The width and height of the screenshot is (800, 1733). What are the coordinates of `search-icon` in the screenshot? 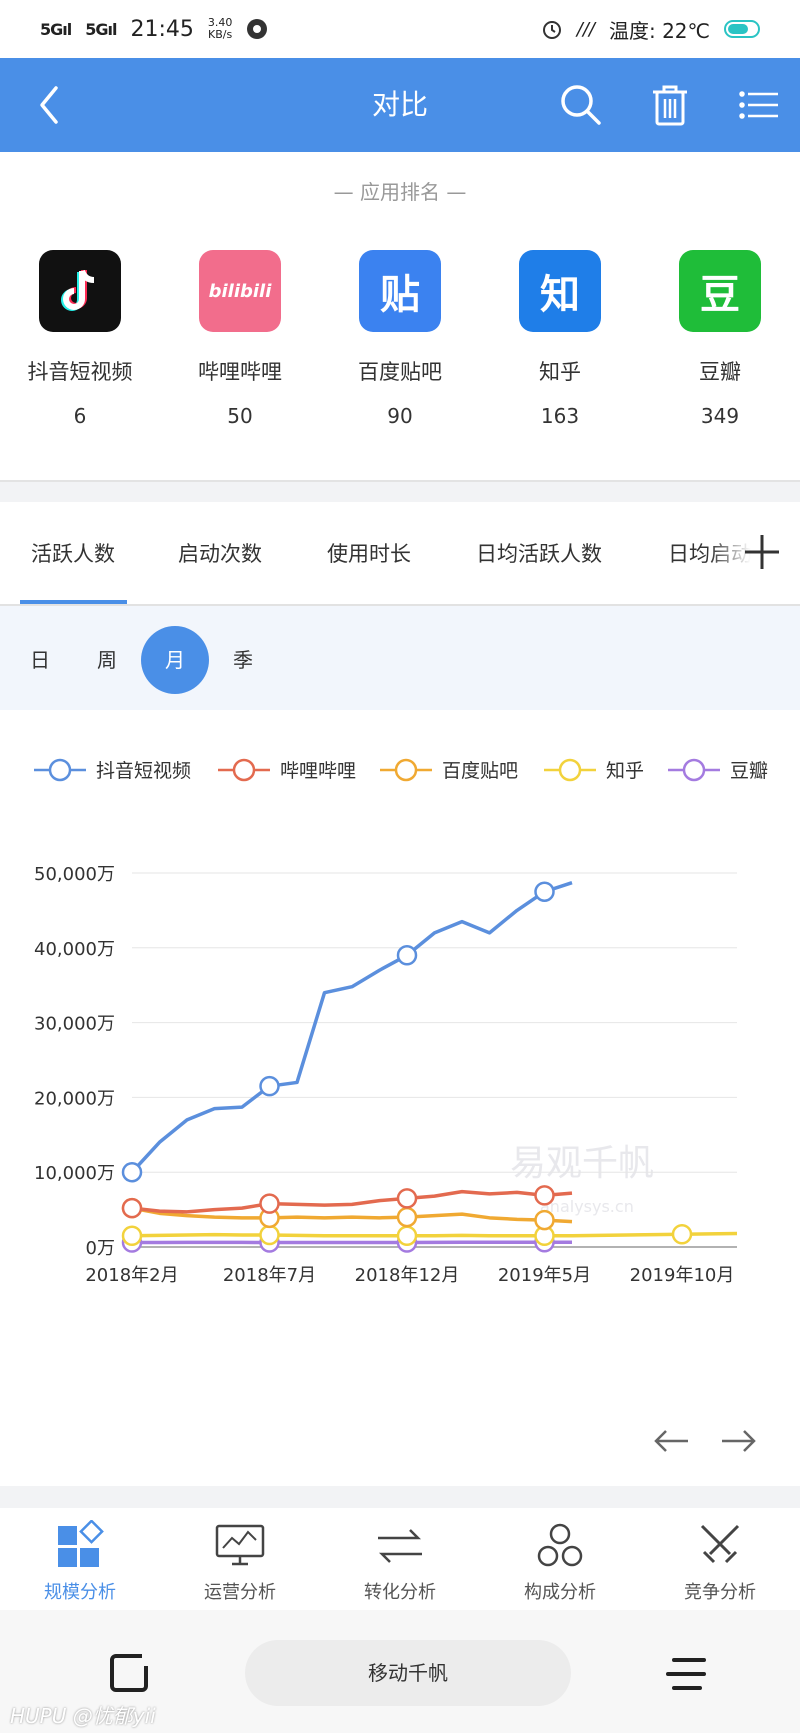 It's located at (581, 105).